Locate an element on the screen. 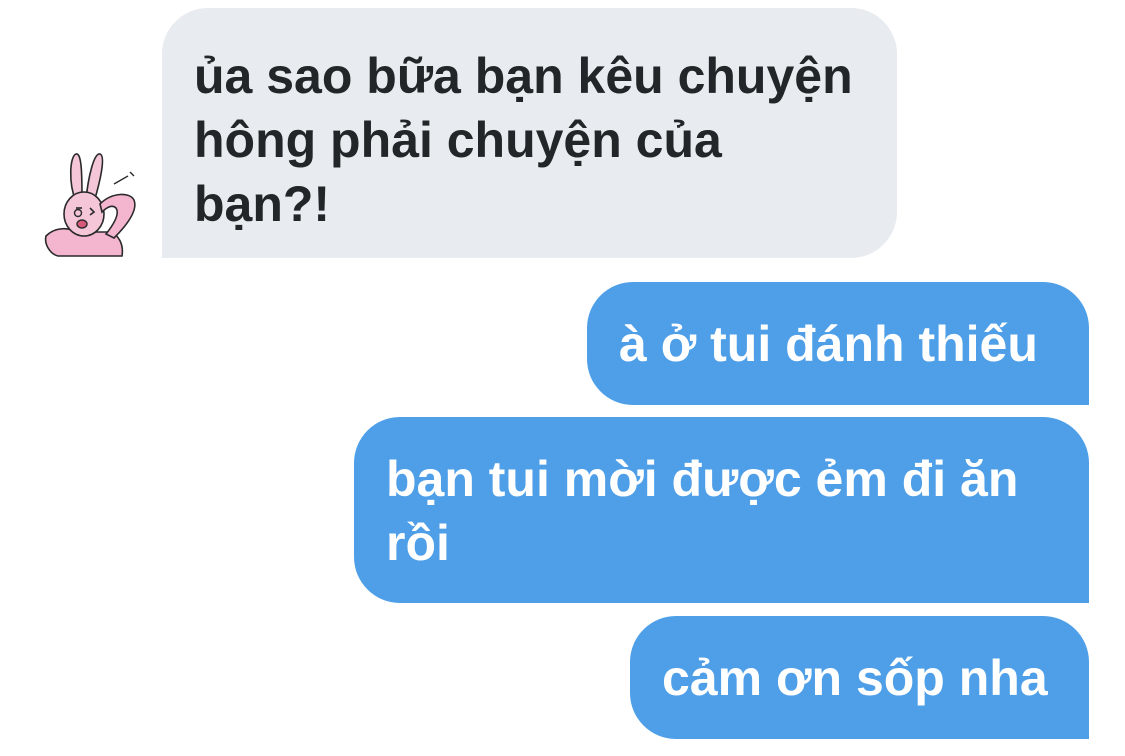 The width and height of the screenshot is (1125, 756). bunny-sticker-icon is located at coordinates (90, 205).